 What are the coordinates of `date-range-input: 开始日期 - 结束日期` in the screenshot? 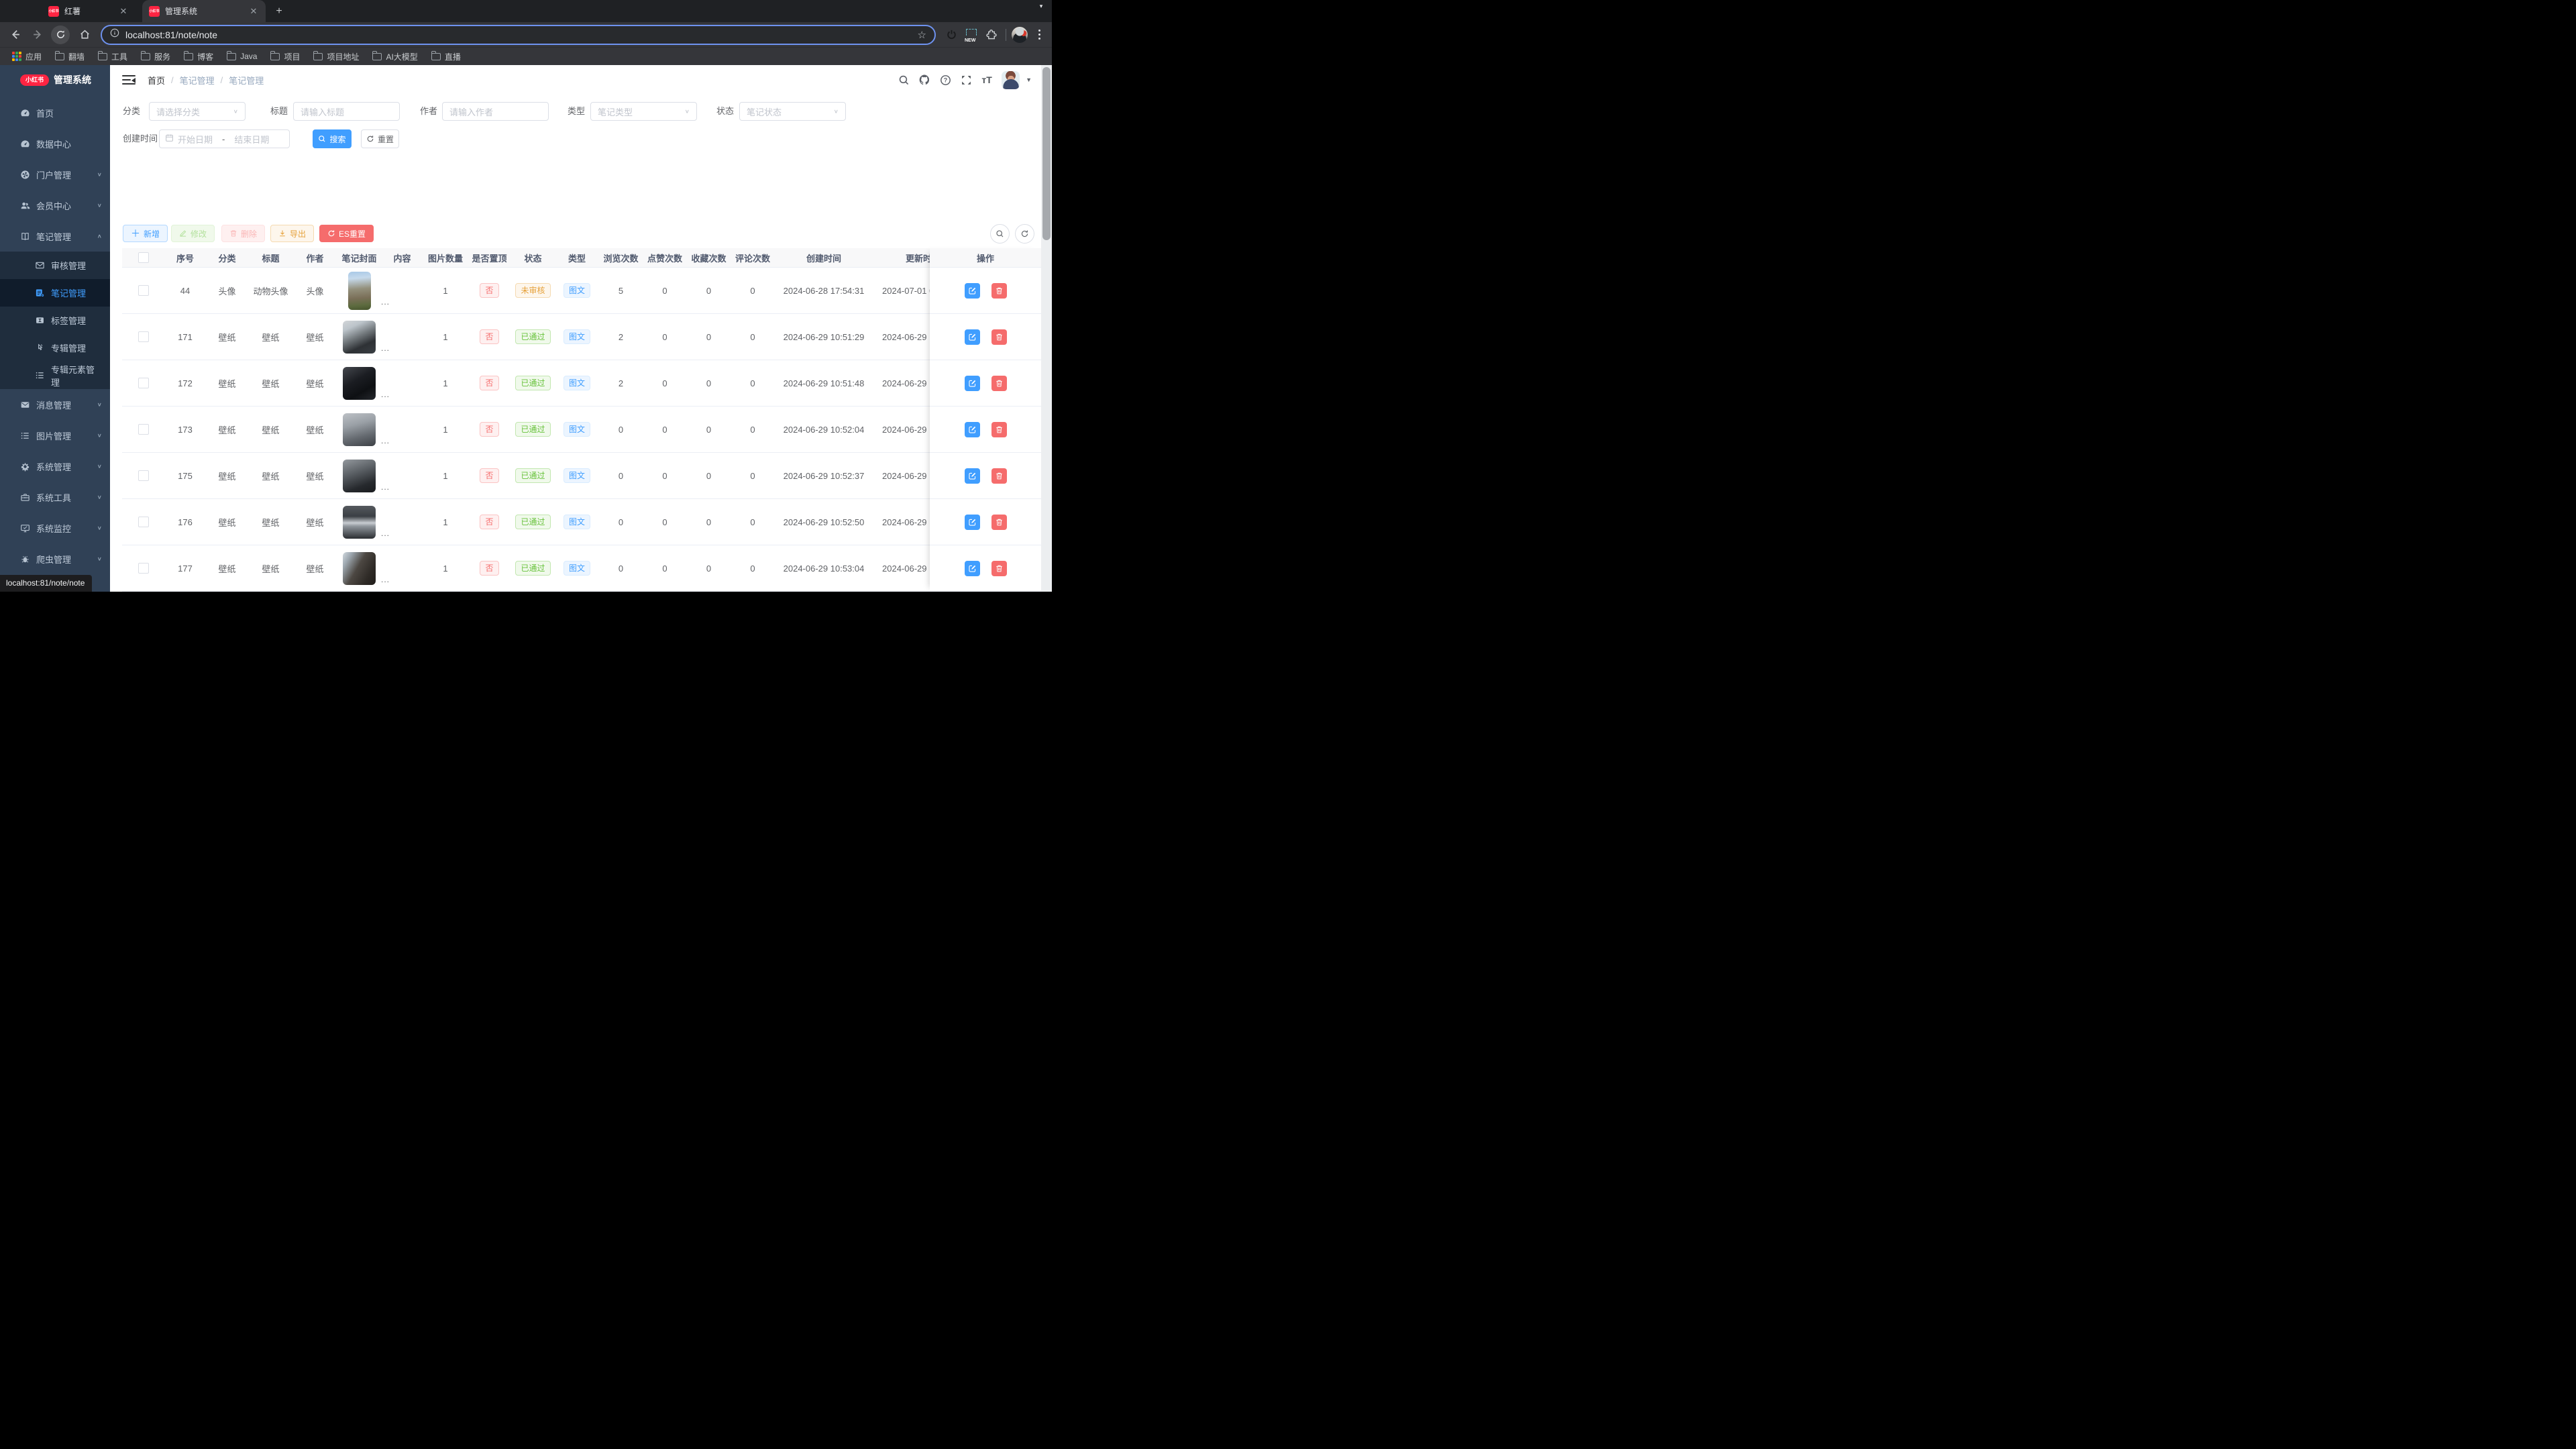 It's located at (224, 138).